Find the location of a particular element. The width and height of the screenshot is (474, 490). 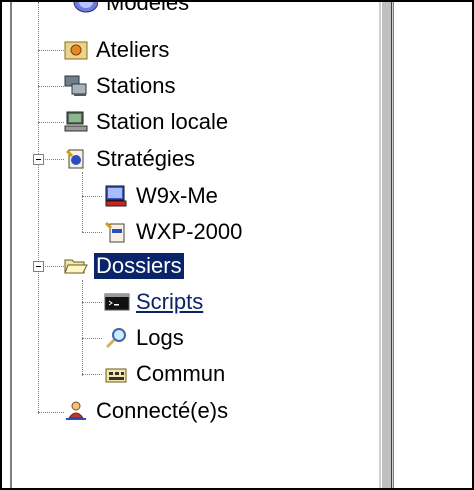

tree-item-stations: Stations is located at coordinates (121, 86).